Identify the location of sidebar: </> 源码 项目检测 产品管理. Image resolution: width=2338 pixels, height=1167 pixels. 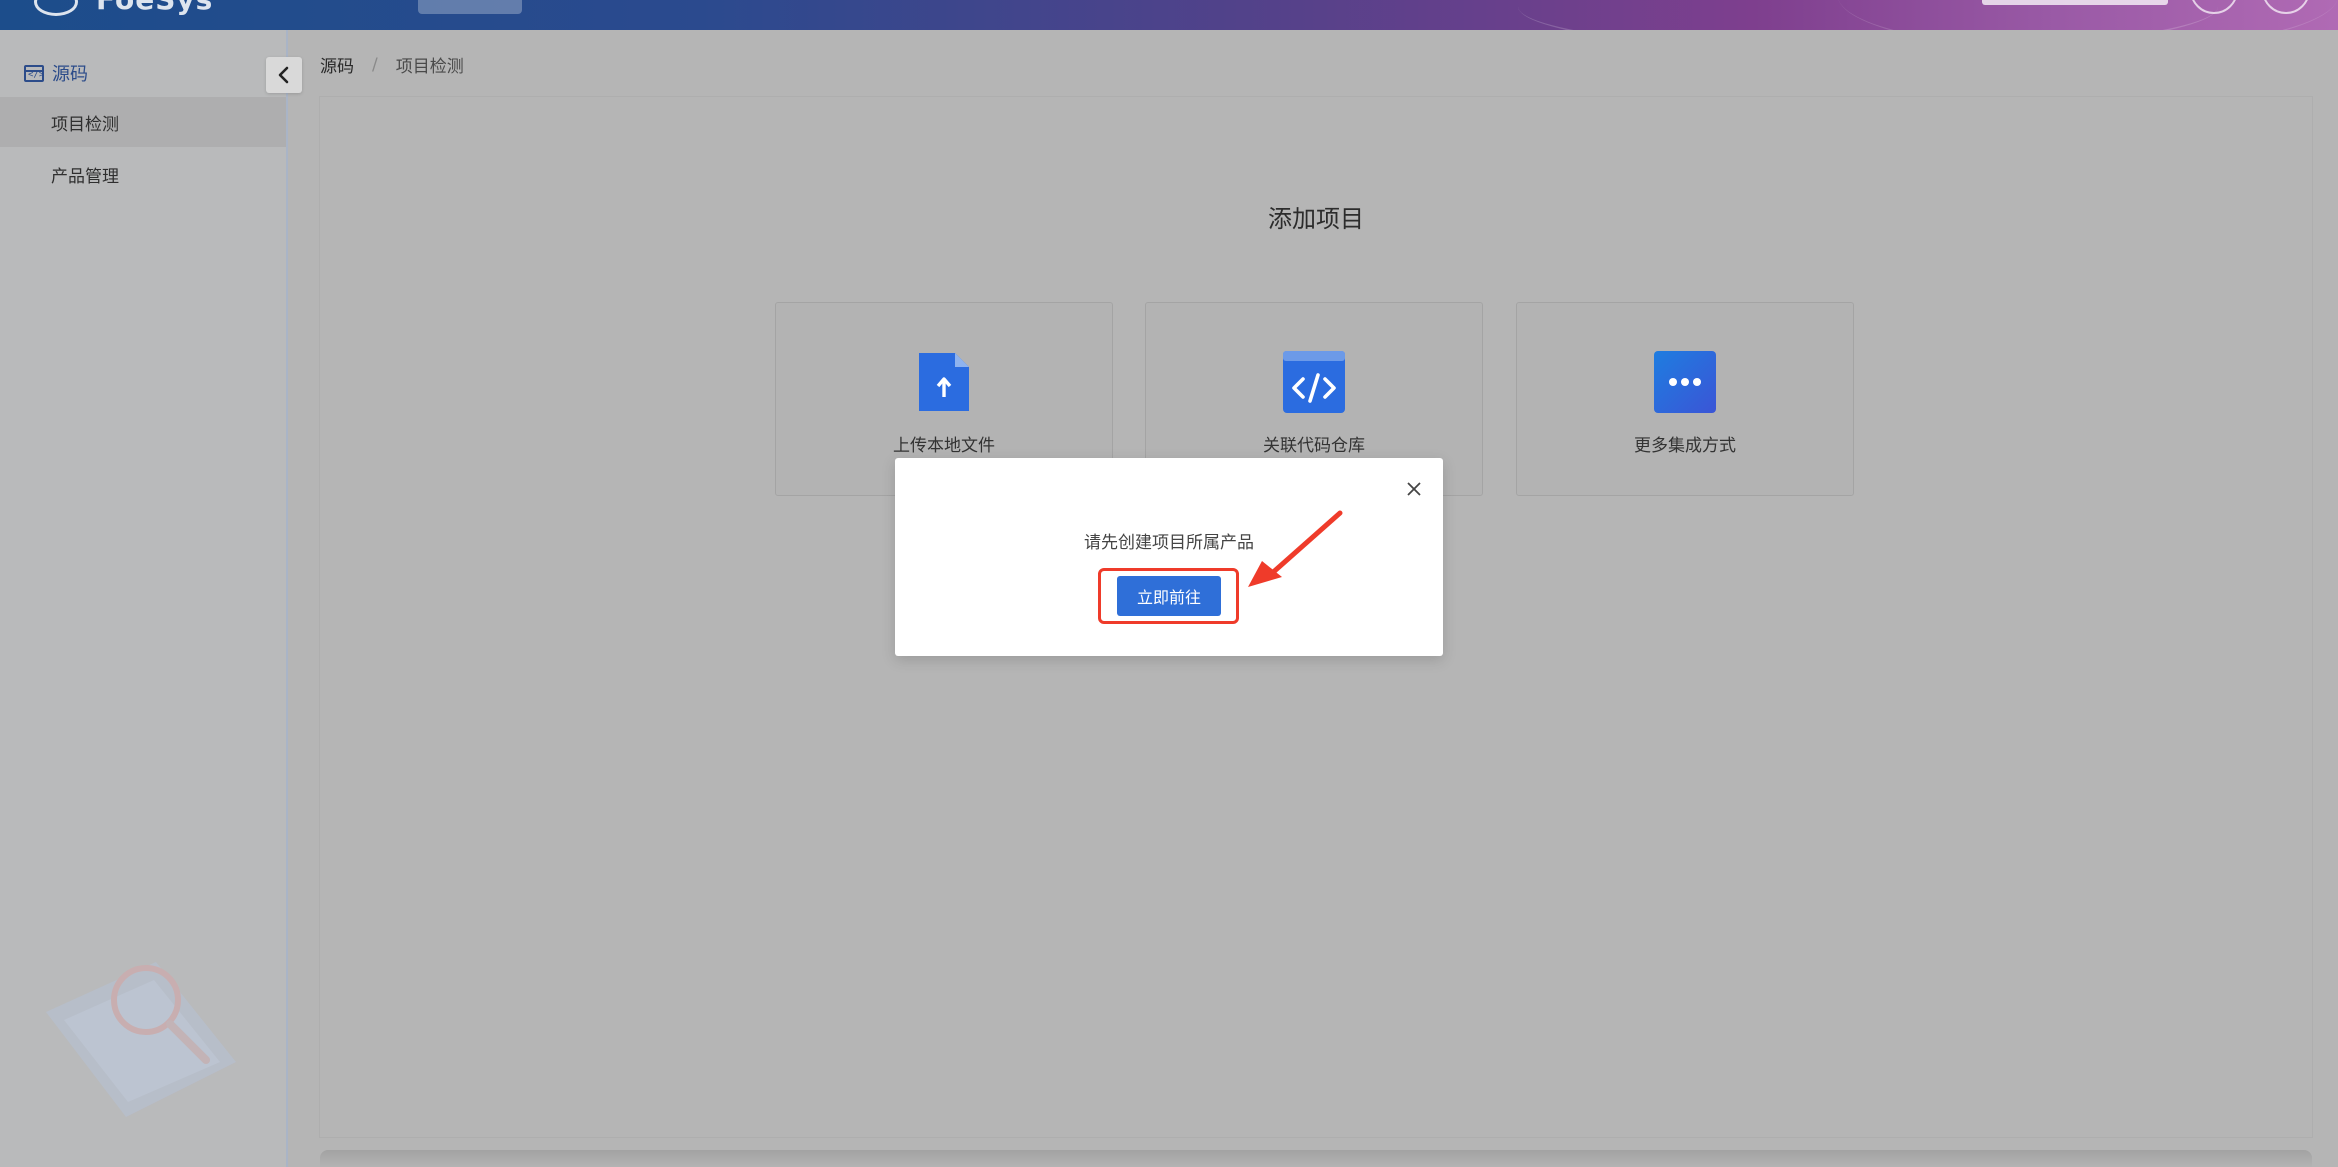
(144, 598).